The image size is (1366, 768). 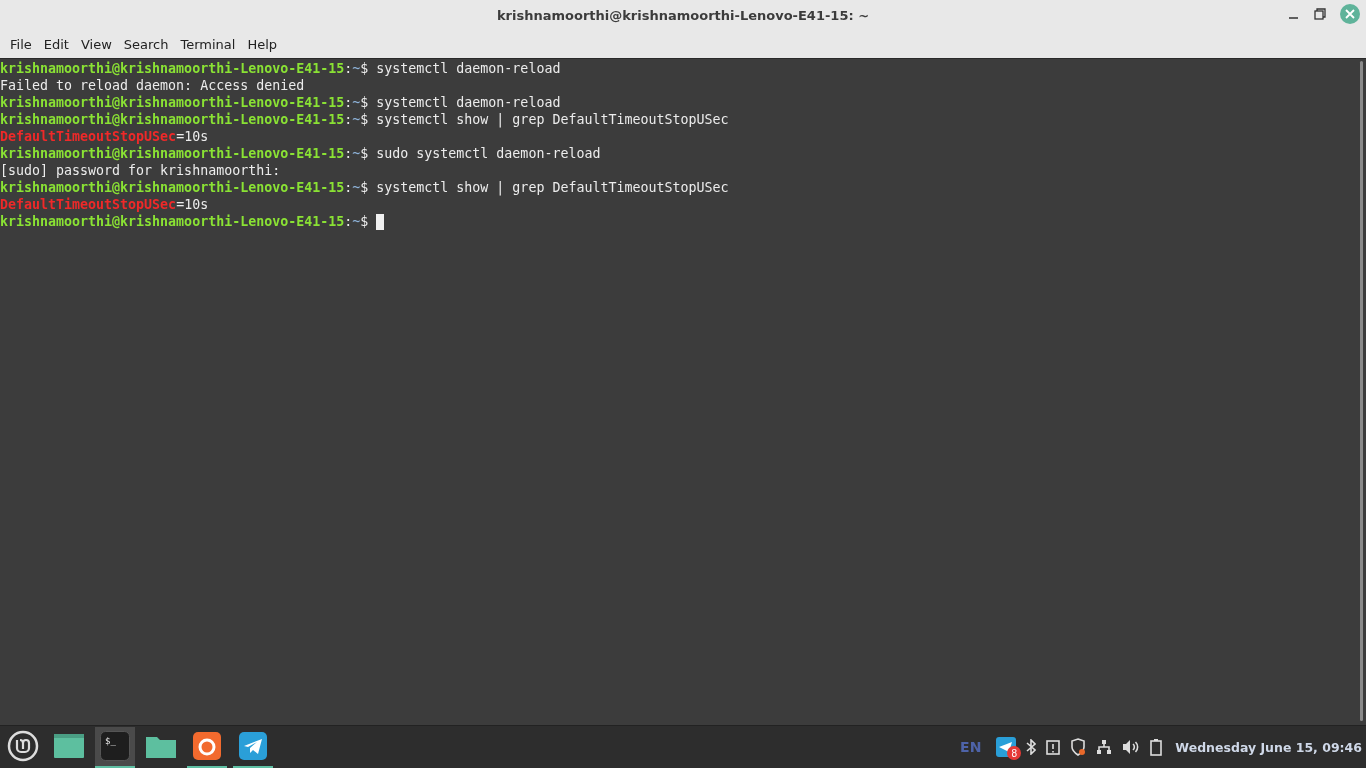 What do you see at coordinates (23, 746) in the screenshot?
I see `mint-logo-icon` at bounding box center [23, 746].